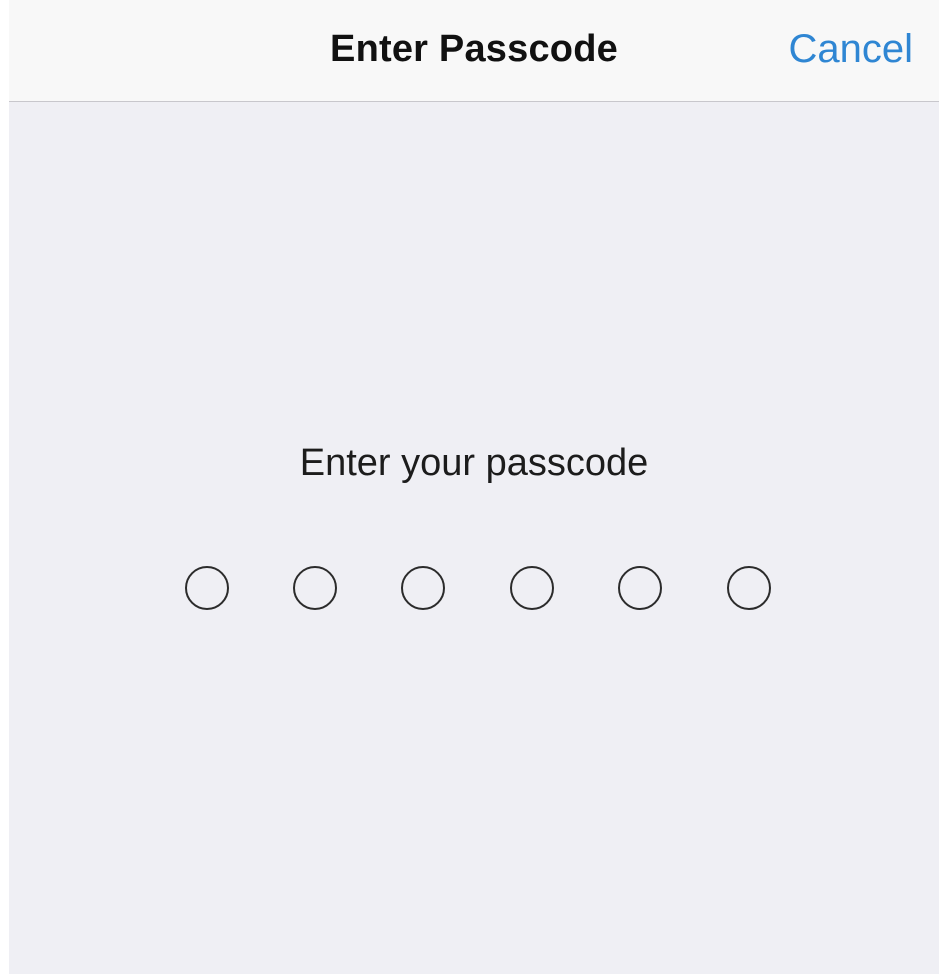  Describe the element at coordinates (474, 51) in the screenshot. I see `navigation-bar: Enter Passcode Cancel` at that location.